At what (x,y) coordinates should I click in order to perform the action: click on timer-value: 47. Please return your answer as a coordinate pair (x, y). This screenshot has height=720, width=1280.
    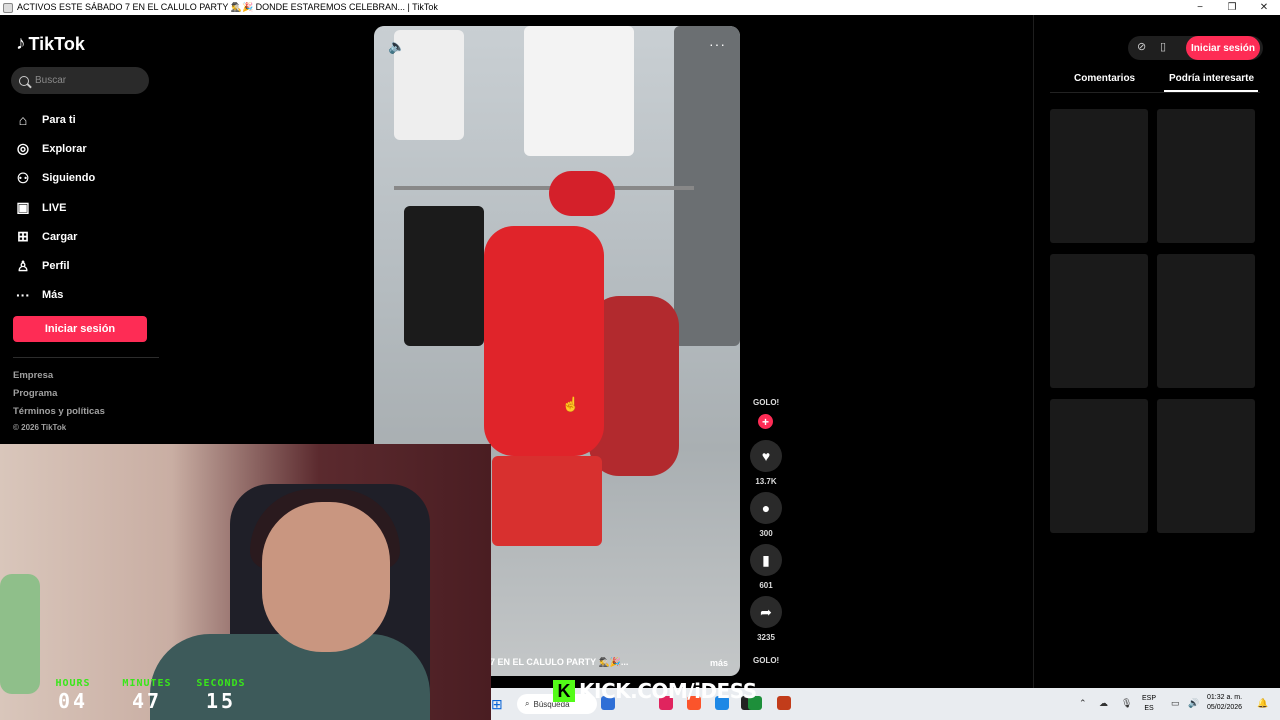
    Looking at the image, I should click on (147, 701).